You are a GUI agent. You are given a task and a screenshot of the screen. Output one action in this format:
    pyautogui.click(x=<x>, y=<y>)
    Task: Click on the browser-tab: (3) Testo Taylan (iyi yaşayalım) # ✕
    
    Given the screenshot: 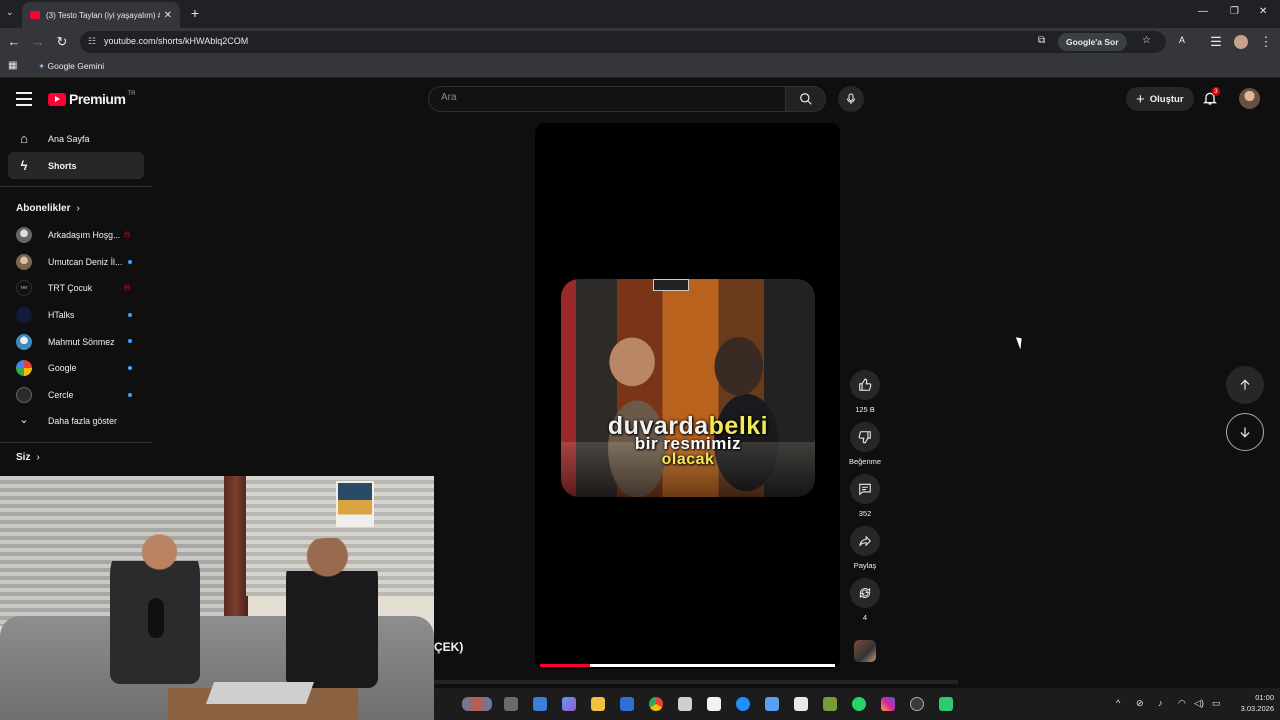 What is the action you would take?
    pyautogui.click(x=101, y=15)
    